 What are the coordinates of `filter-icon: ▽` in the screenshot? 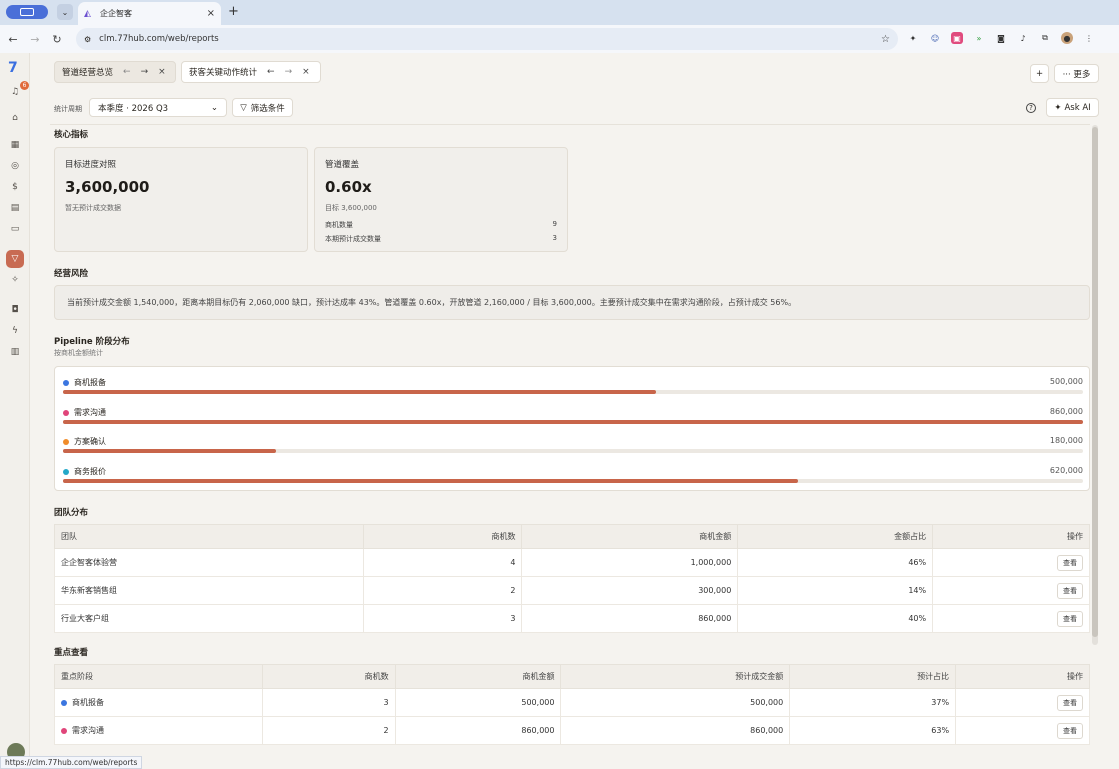 It's located at (243, 107).